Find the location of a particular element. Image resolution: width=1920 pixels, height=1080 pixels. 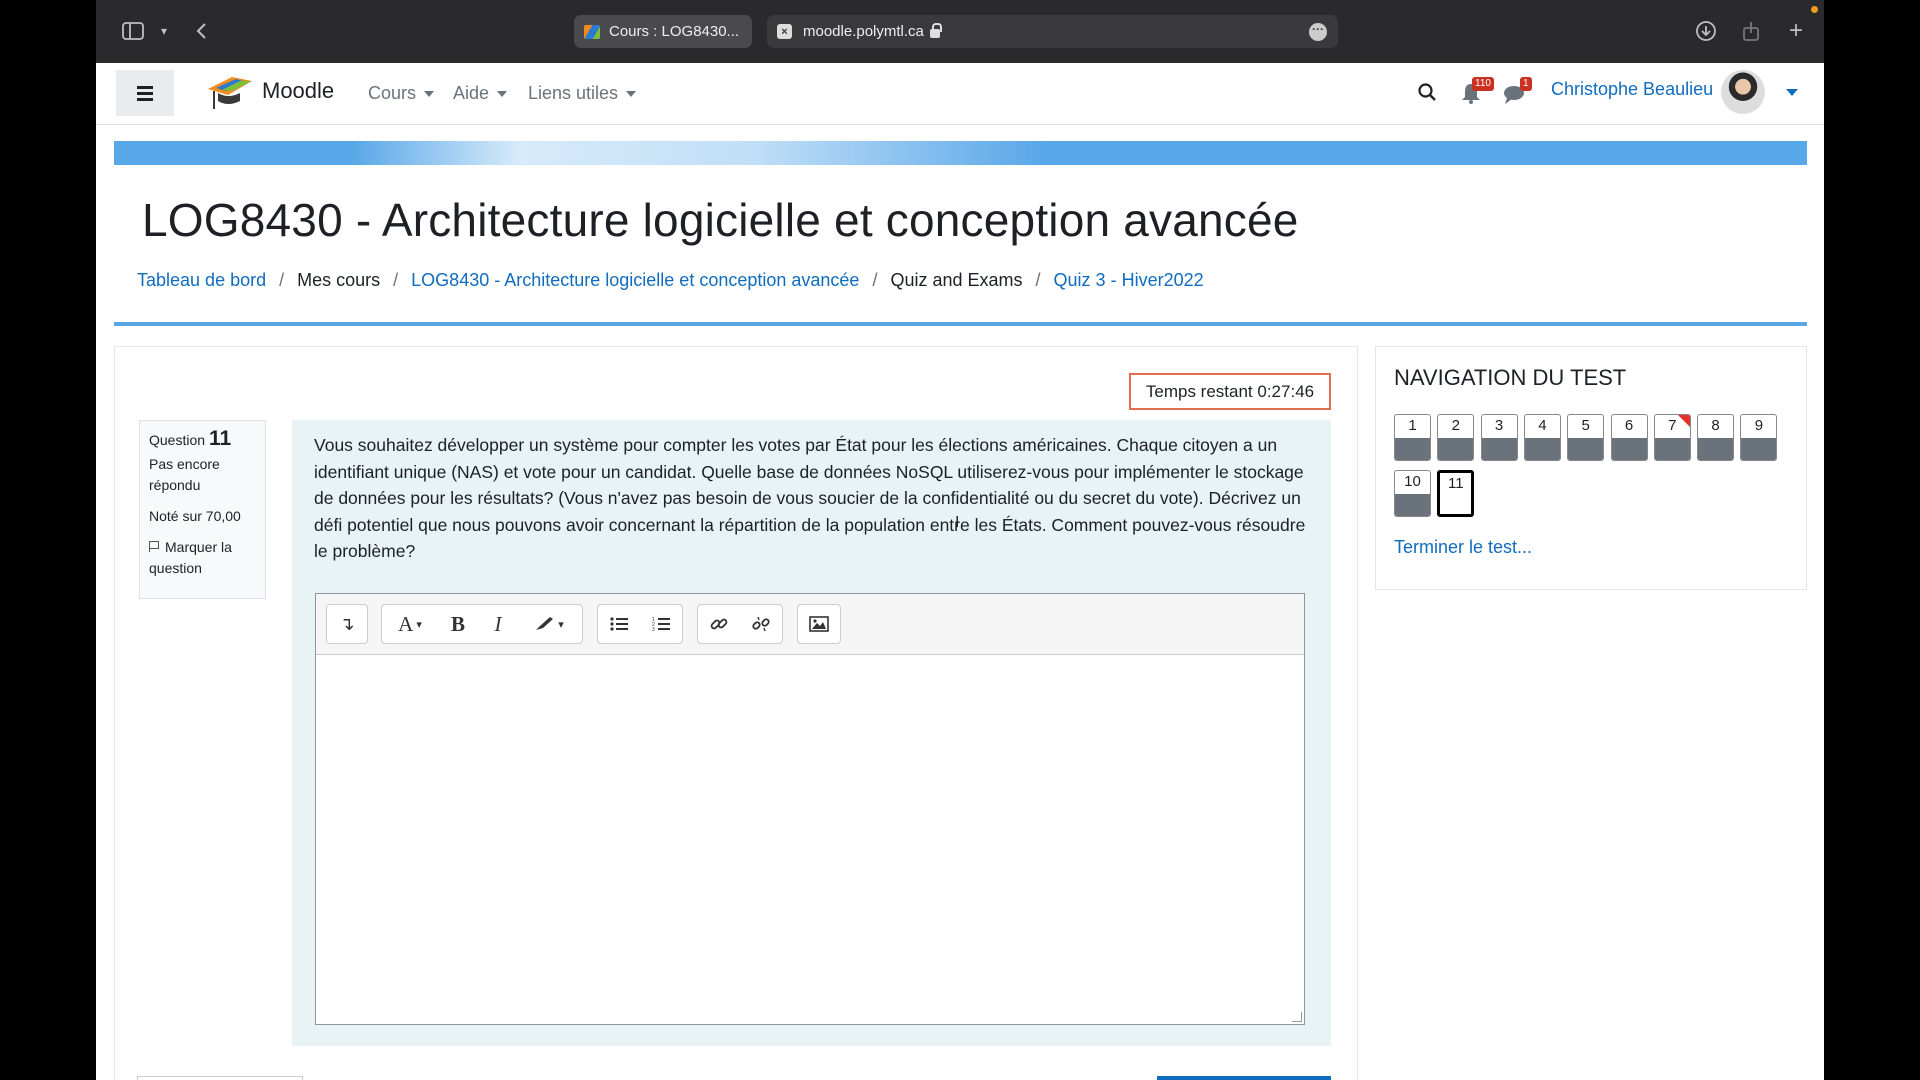

url-text: moodle.polymtl.ca is located at coordinates (863, 31).